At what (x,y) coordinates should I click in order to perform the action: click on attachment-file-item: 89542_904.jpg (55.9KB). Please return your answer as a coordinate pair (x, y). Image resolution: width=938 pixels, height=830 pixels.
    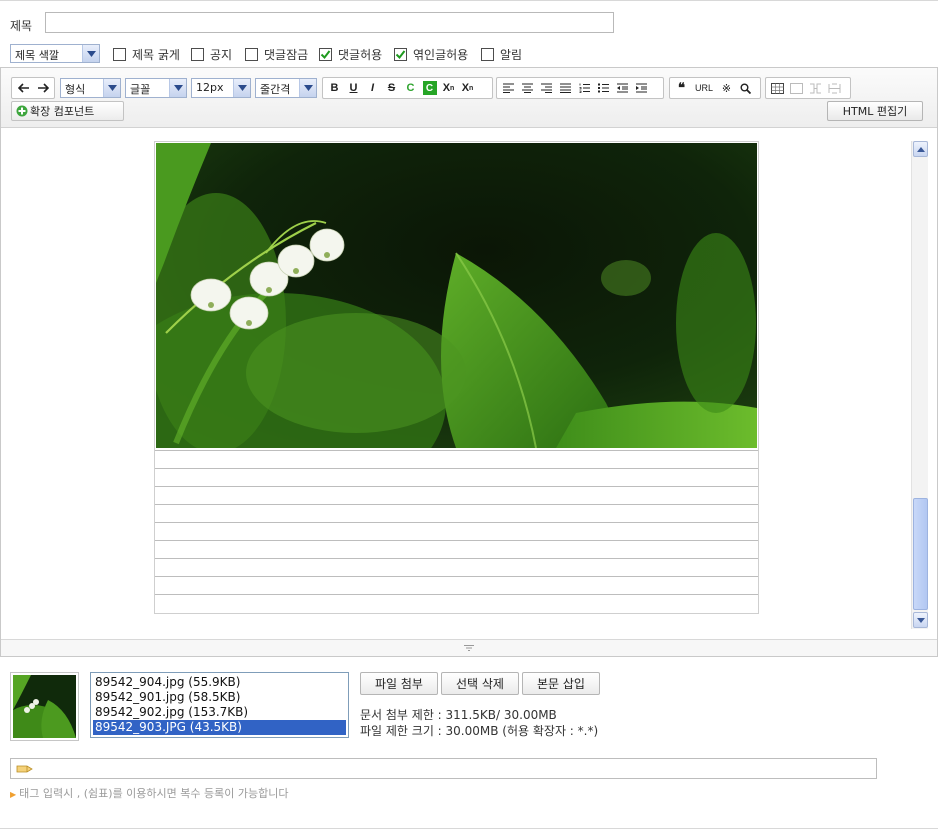
    Looking at the image, I should click on (219, 682).